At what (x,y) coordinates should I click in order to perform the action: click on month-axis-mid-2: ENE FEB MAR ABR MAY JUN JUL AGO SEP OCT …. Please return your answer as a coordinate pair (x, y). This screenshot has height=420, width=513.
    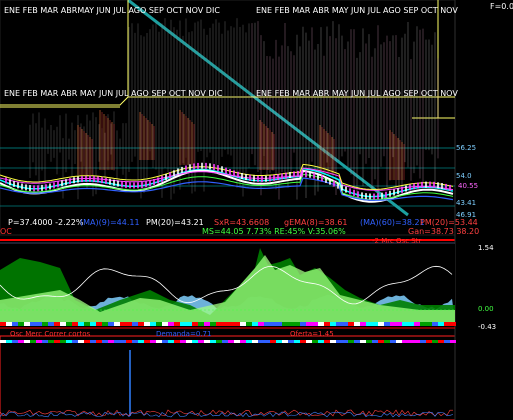
    Looking at the image, I should click on (357, 93).